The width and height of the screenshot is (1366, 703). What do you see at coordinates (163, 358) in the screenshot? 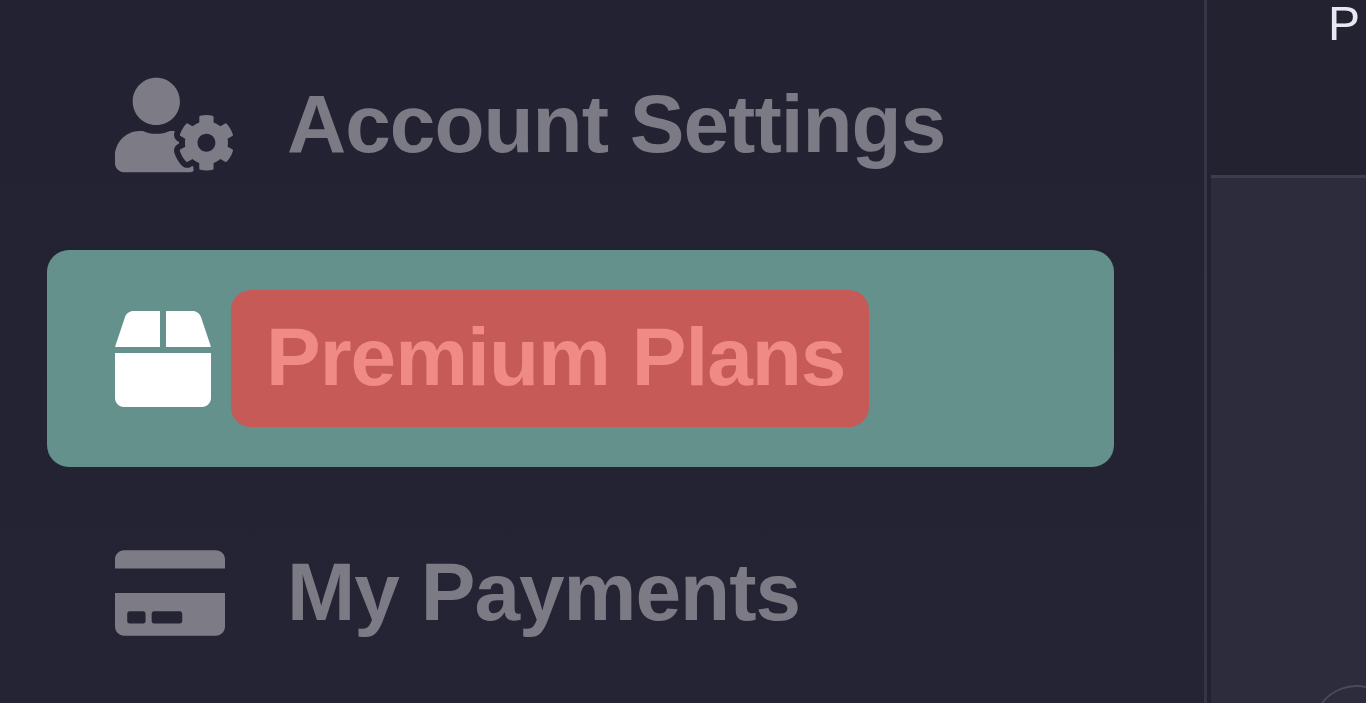
I see `box-icon` at bounding box center [163, 358].